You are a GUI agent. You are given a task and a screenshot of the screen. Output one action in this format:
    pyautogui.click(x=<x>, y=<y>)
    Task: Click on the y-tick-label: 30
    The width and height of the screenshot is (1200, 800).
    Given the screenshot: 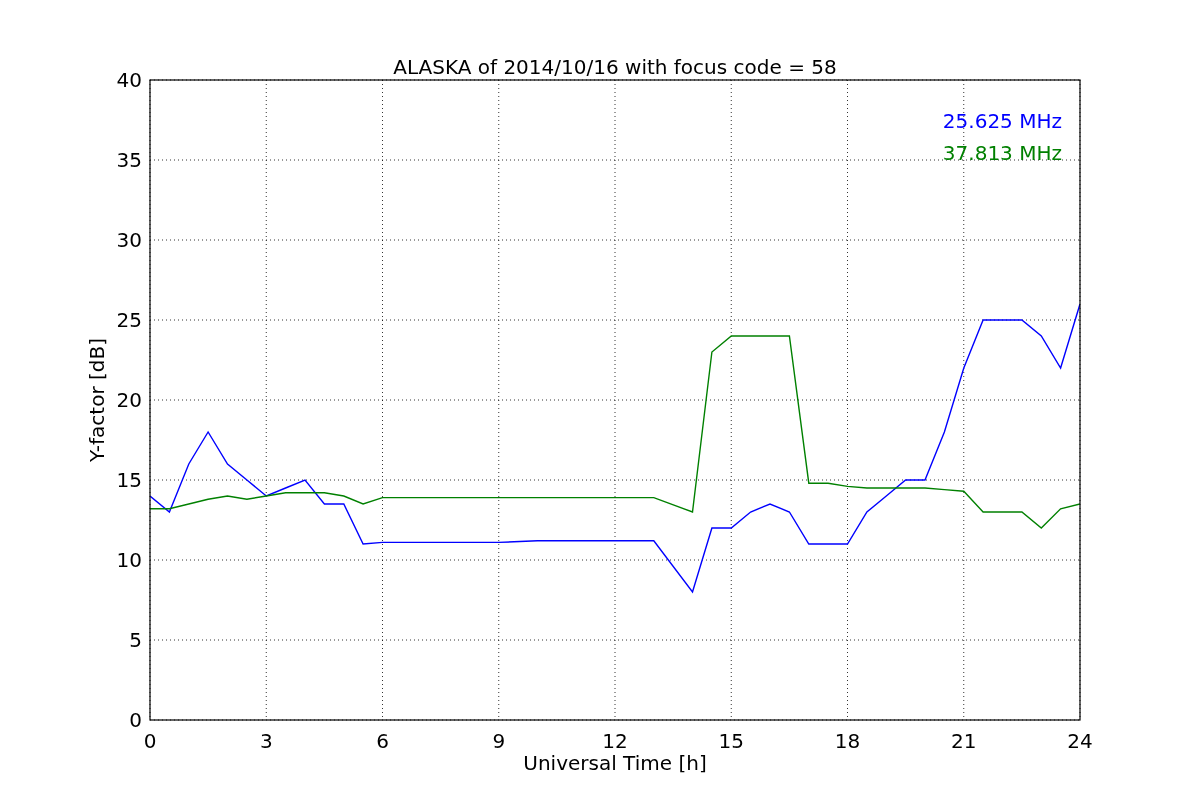 What is the action you would take?
    pyautogui.click(x=129, y=240)
    